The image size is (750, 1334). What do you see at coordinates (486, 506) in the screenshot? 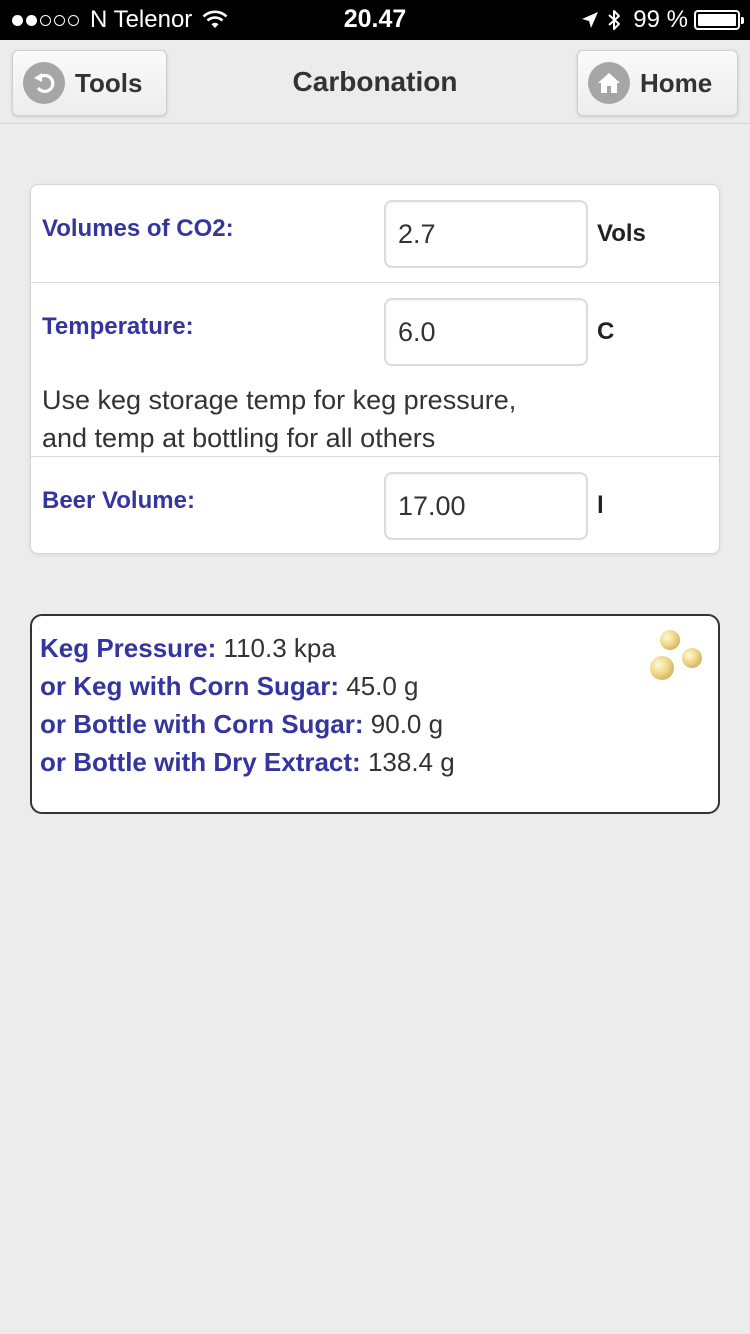
I see `beer-volume-input` at bounding box center [486, 506].